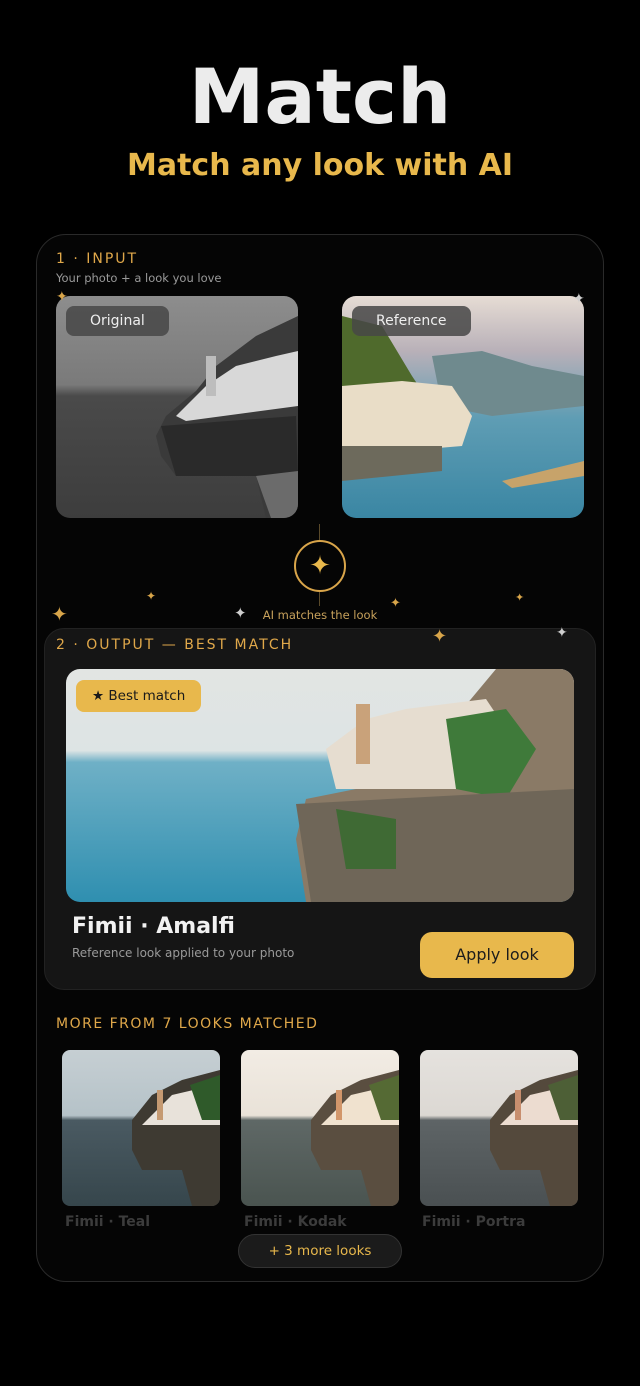  Describe the element at coordinates (320, 96) in the screenshot. I see `page-title: Match` at that location.